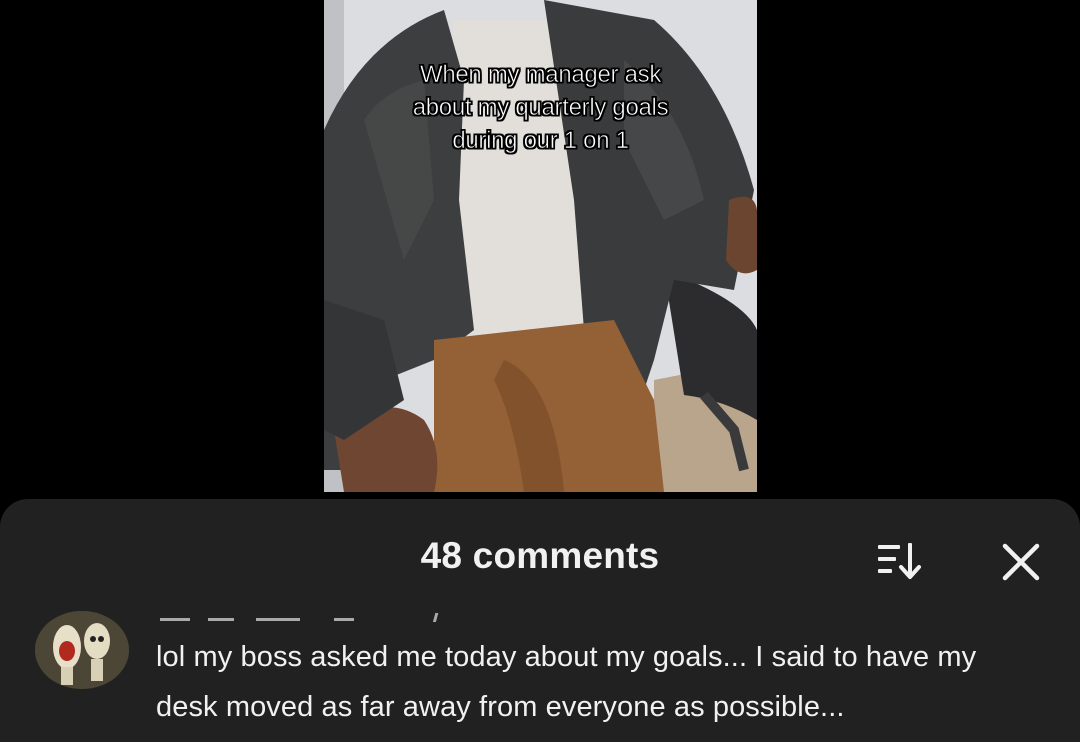 This screenshot has height=742, width=1080. I want to click on sort-icon, so click(899, 561).